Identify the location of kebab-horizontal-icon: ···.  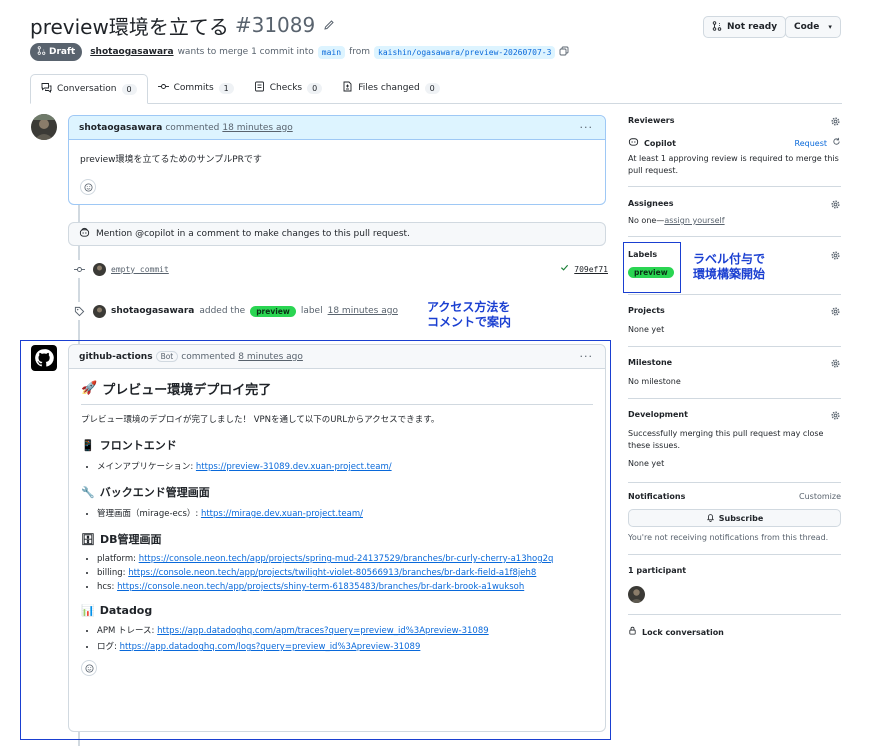
(587, 127).